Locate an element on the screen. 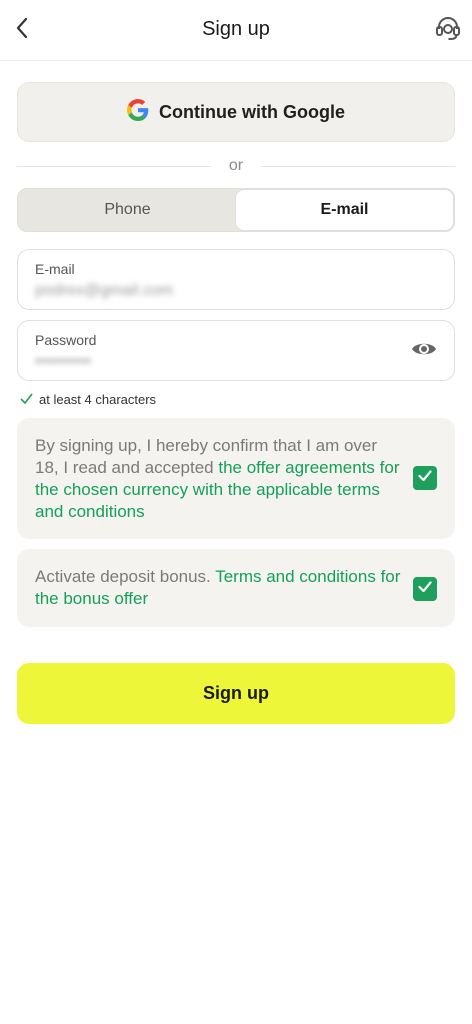 The image size is (472, 1024). google-icon is located at coordinates (138, 112).